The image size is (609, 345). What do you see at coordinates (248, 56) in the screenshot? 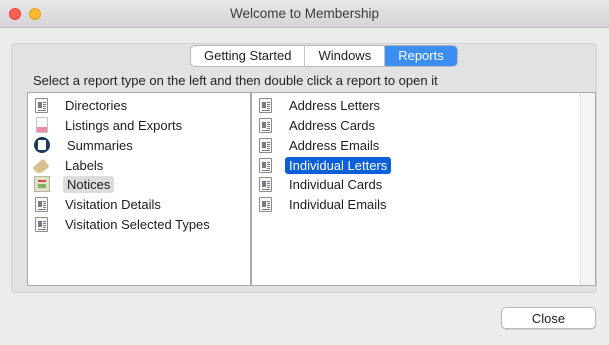
I see `tab-getting-started: Getting Started` at bounding box center [248, 56].